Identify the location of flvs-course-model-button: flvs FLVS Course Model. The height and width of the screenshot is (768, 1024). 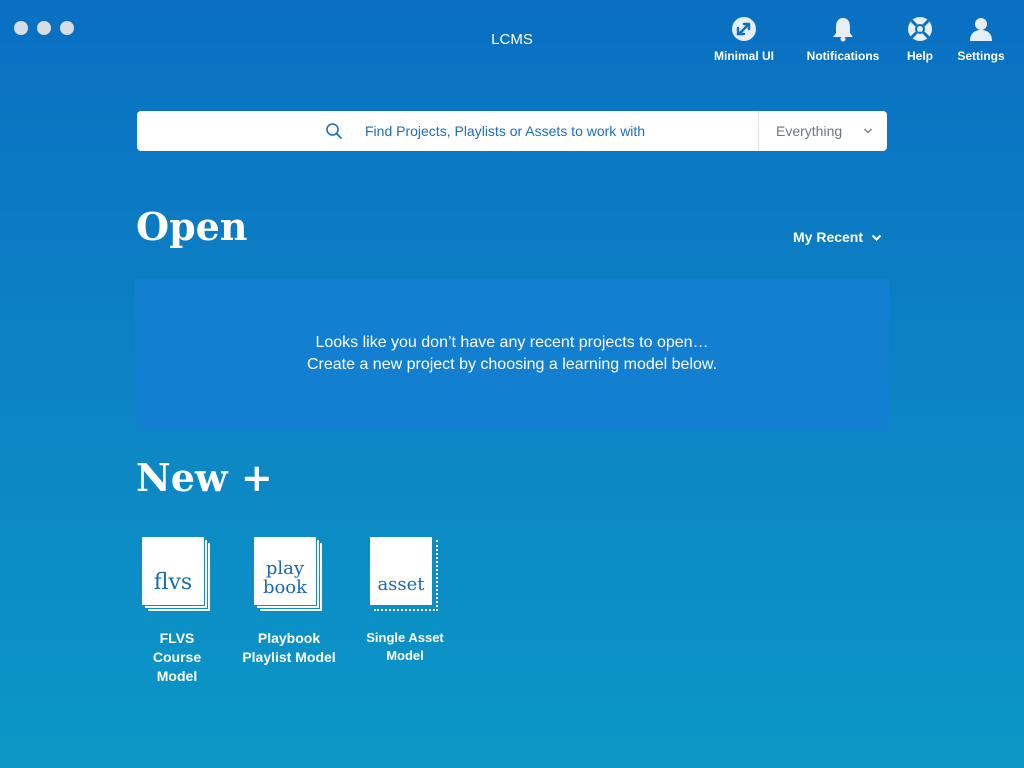
(177, 611).